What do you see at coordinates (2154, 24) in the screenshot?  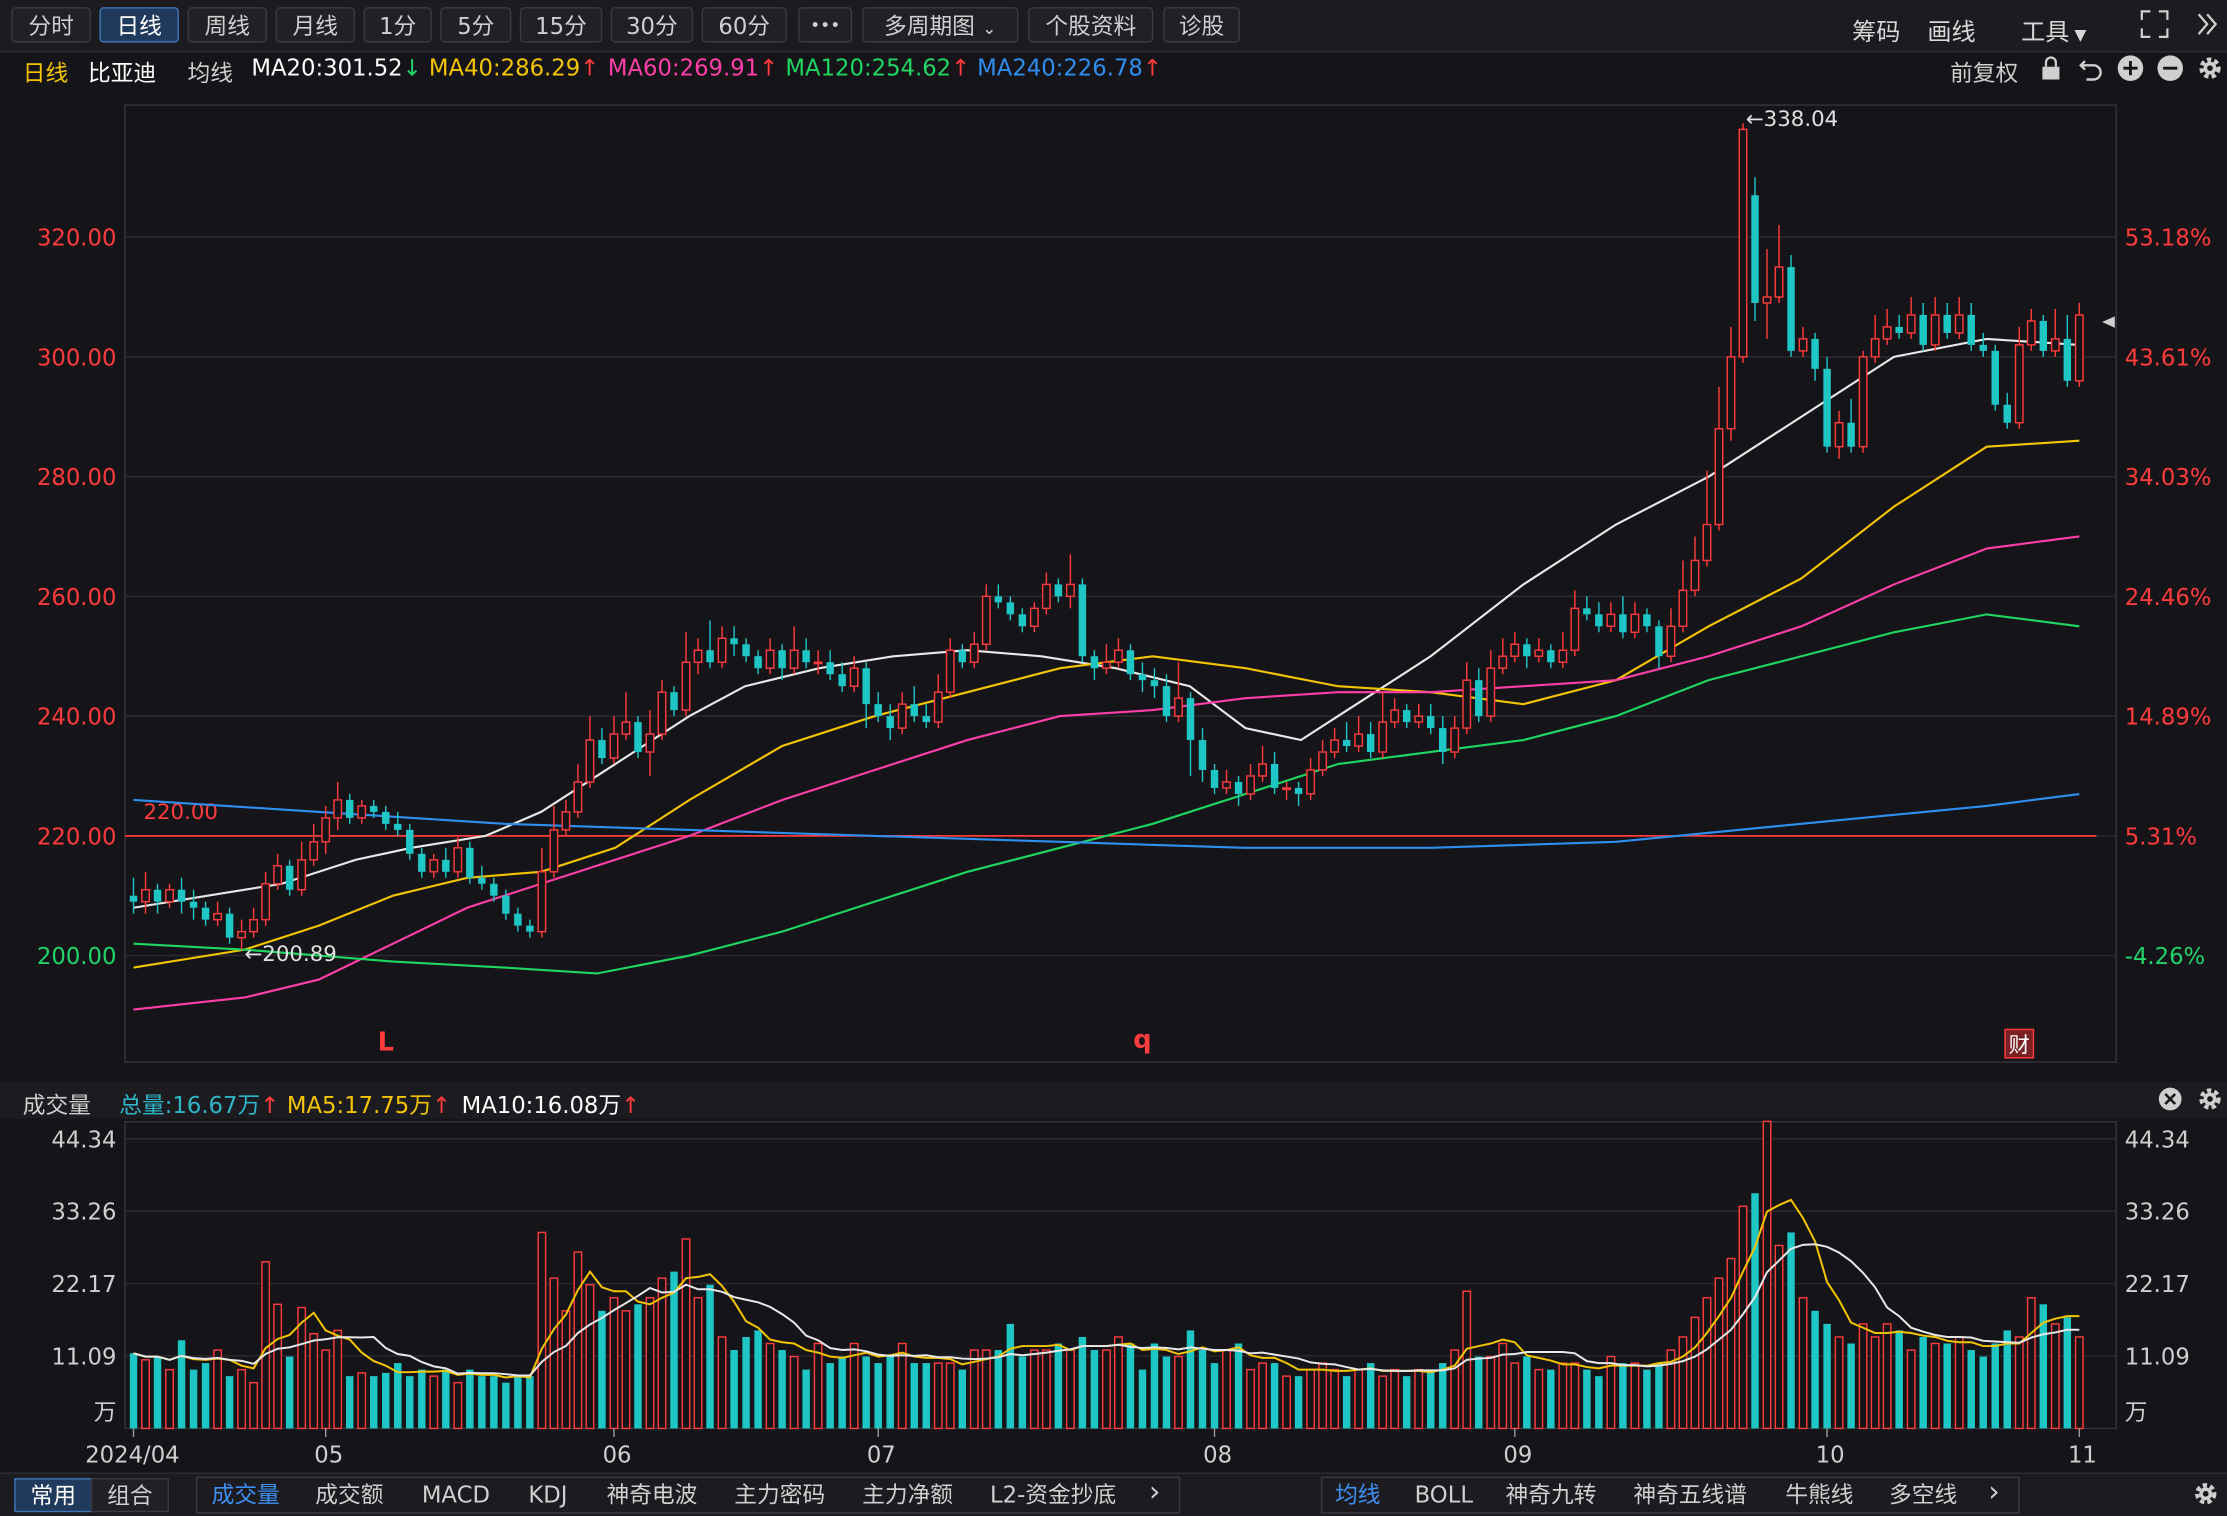 I see `fullscreen-icon` at bounding box center [2154, 24].